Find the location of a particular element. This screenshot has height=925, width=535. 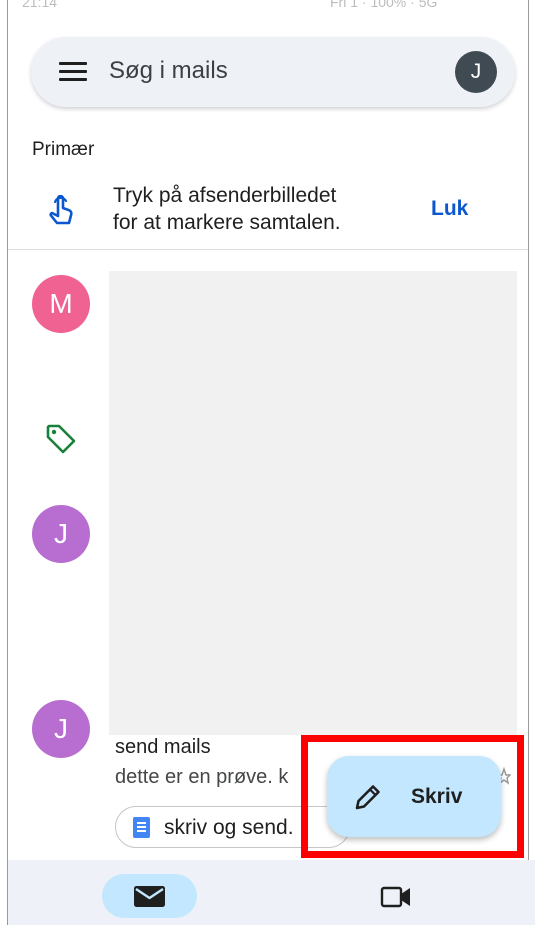

nav-mail-tab is located at coordinates (149, 896).